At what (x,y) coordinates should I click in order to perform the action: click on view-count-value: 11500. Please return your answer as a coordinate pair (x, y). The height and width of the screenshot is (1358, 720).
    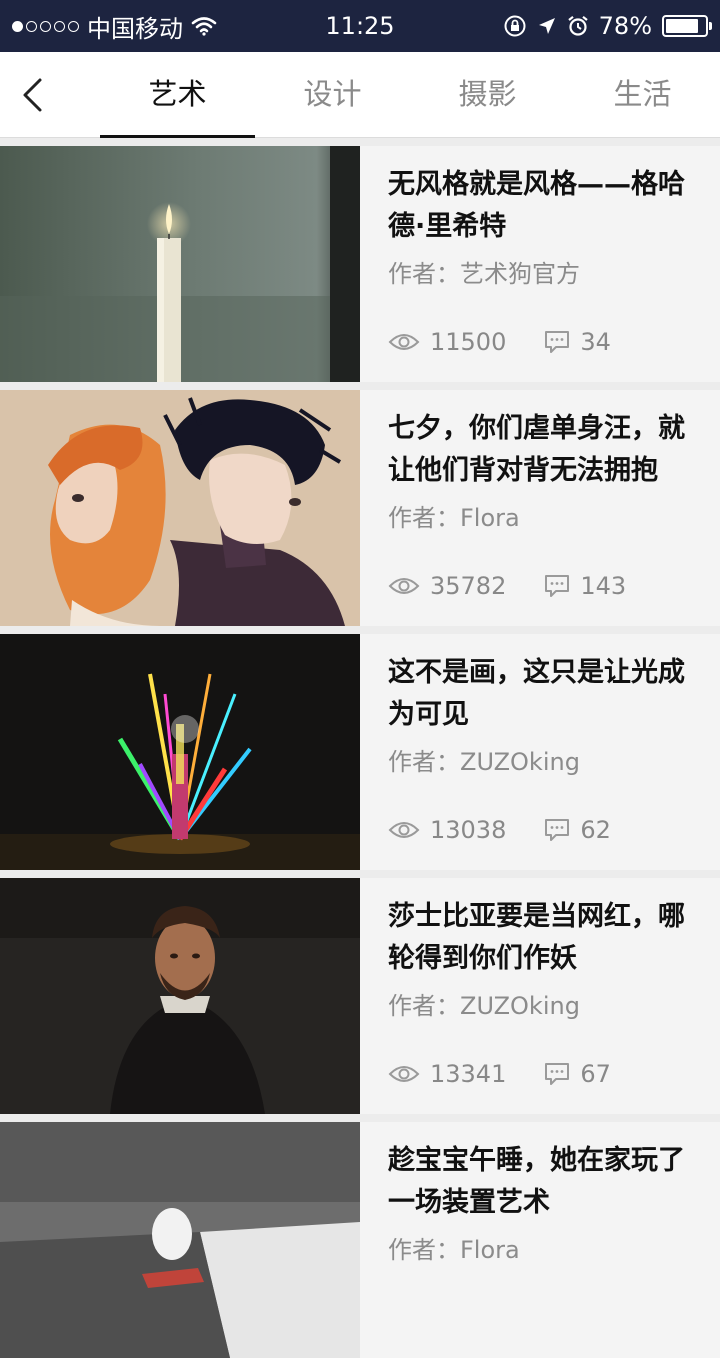
    Looking at the image, I should click on (468, 342).